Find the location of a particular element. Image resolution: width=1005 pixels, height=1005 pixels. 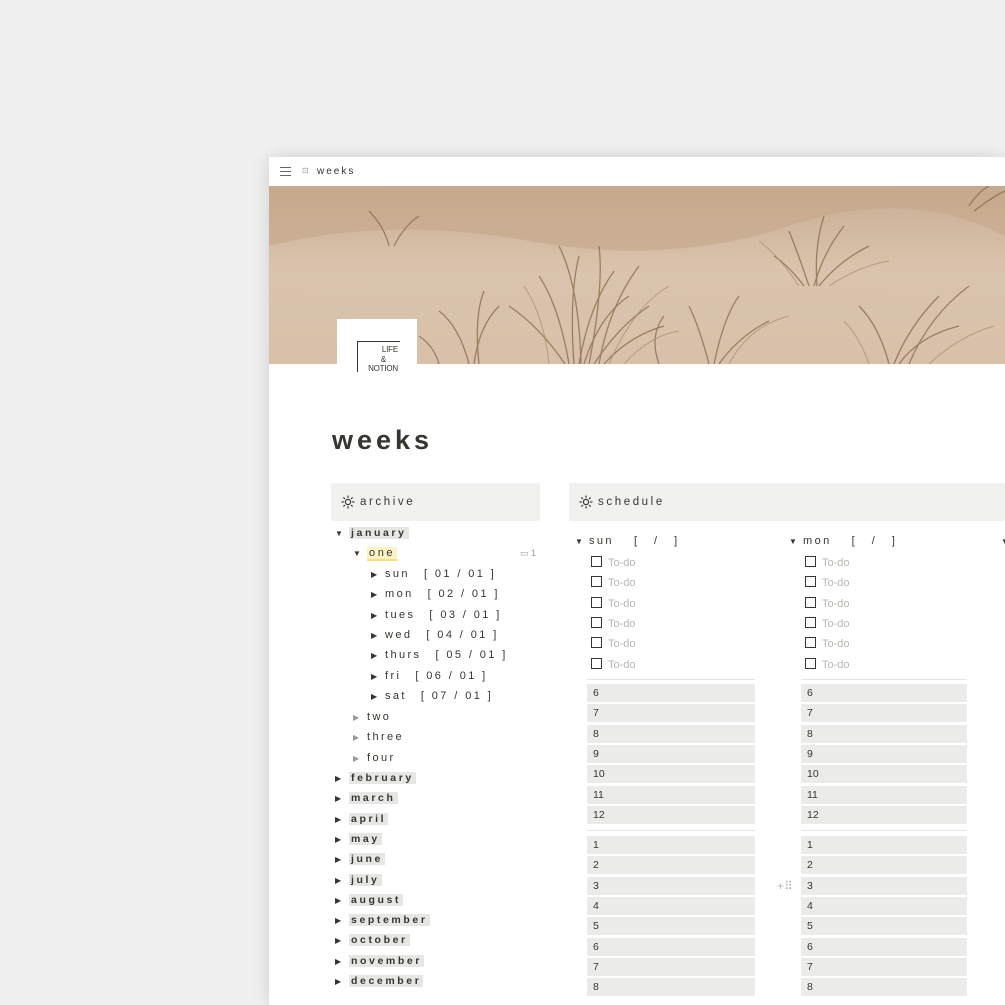

month-toggle-november: ▶ november is located at coordinates (379, 961).